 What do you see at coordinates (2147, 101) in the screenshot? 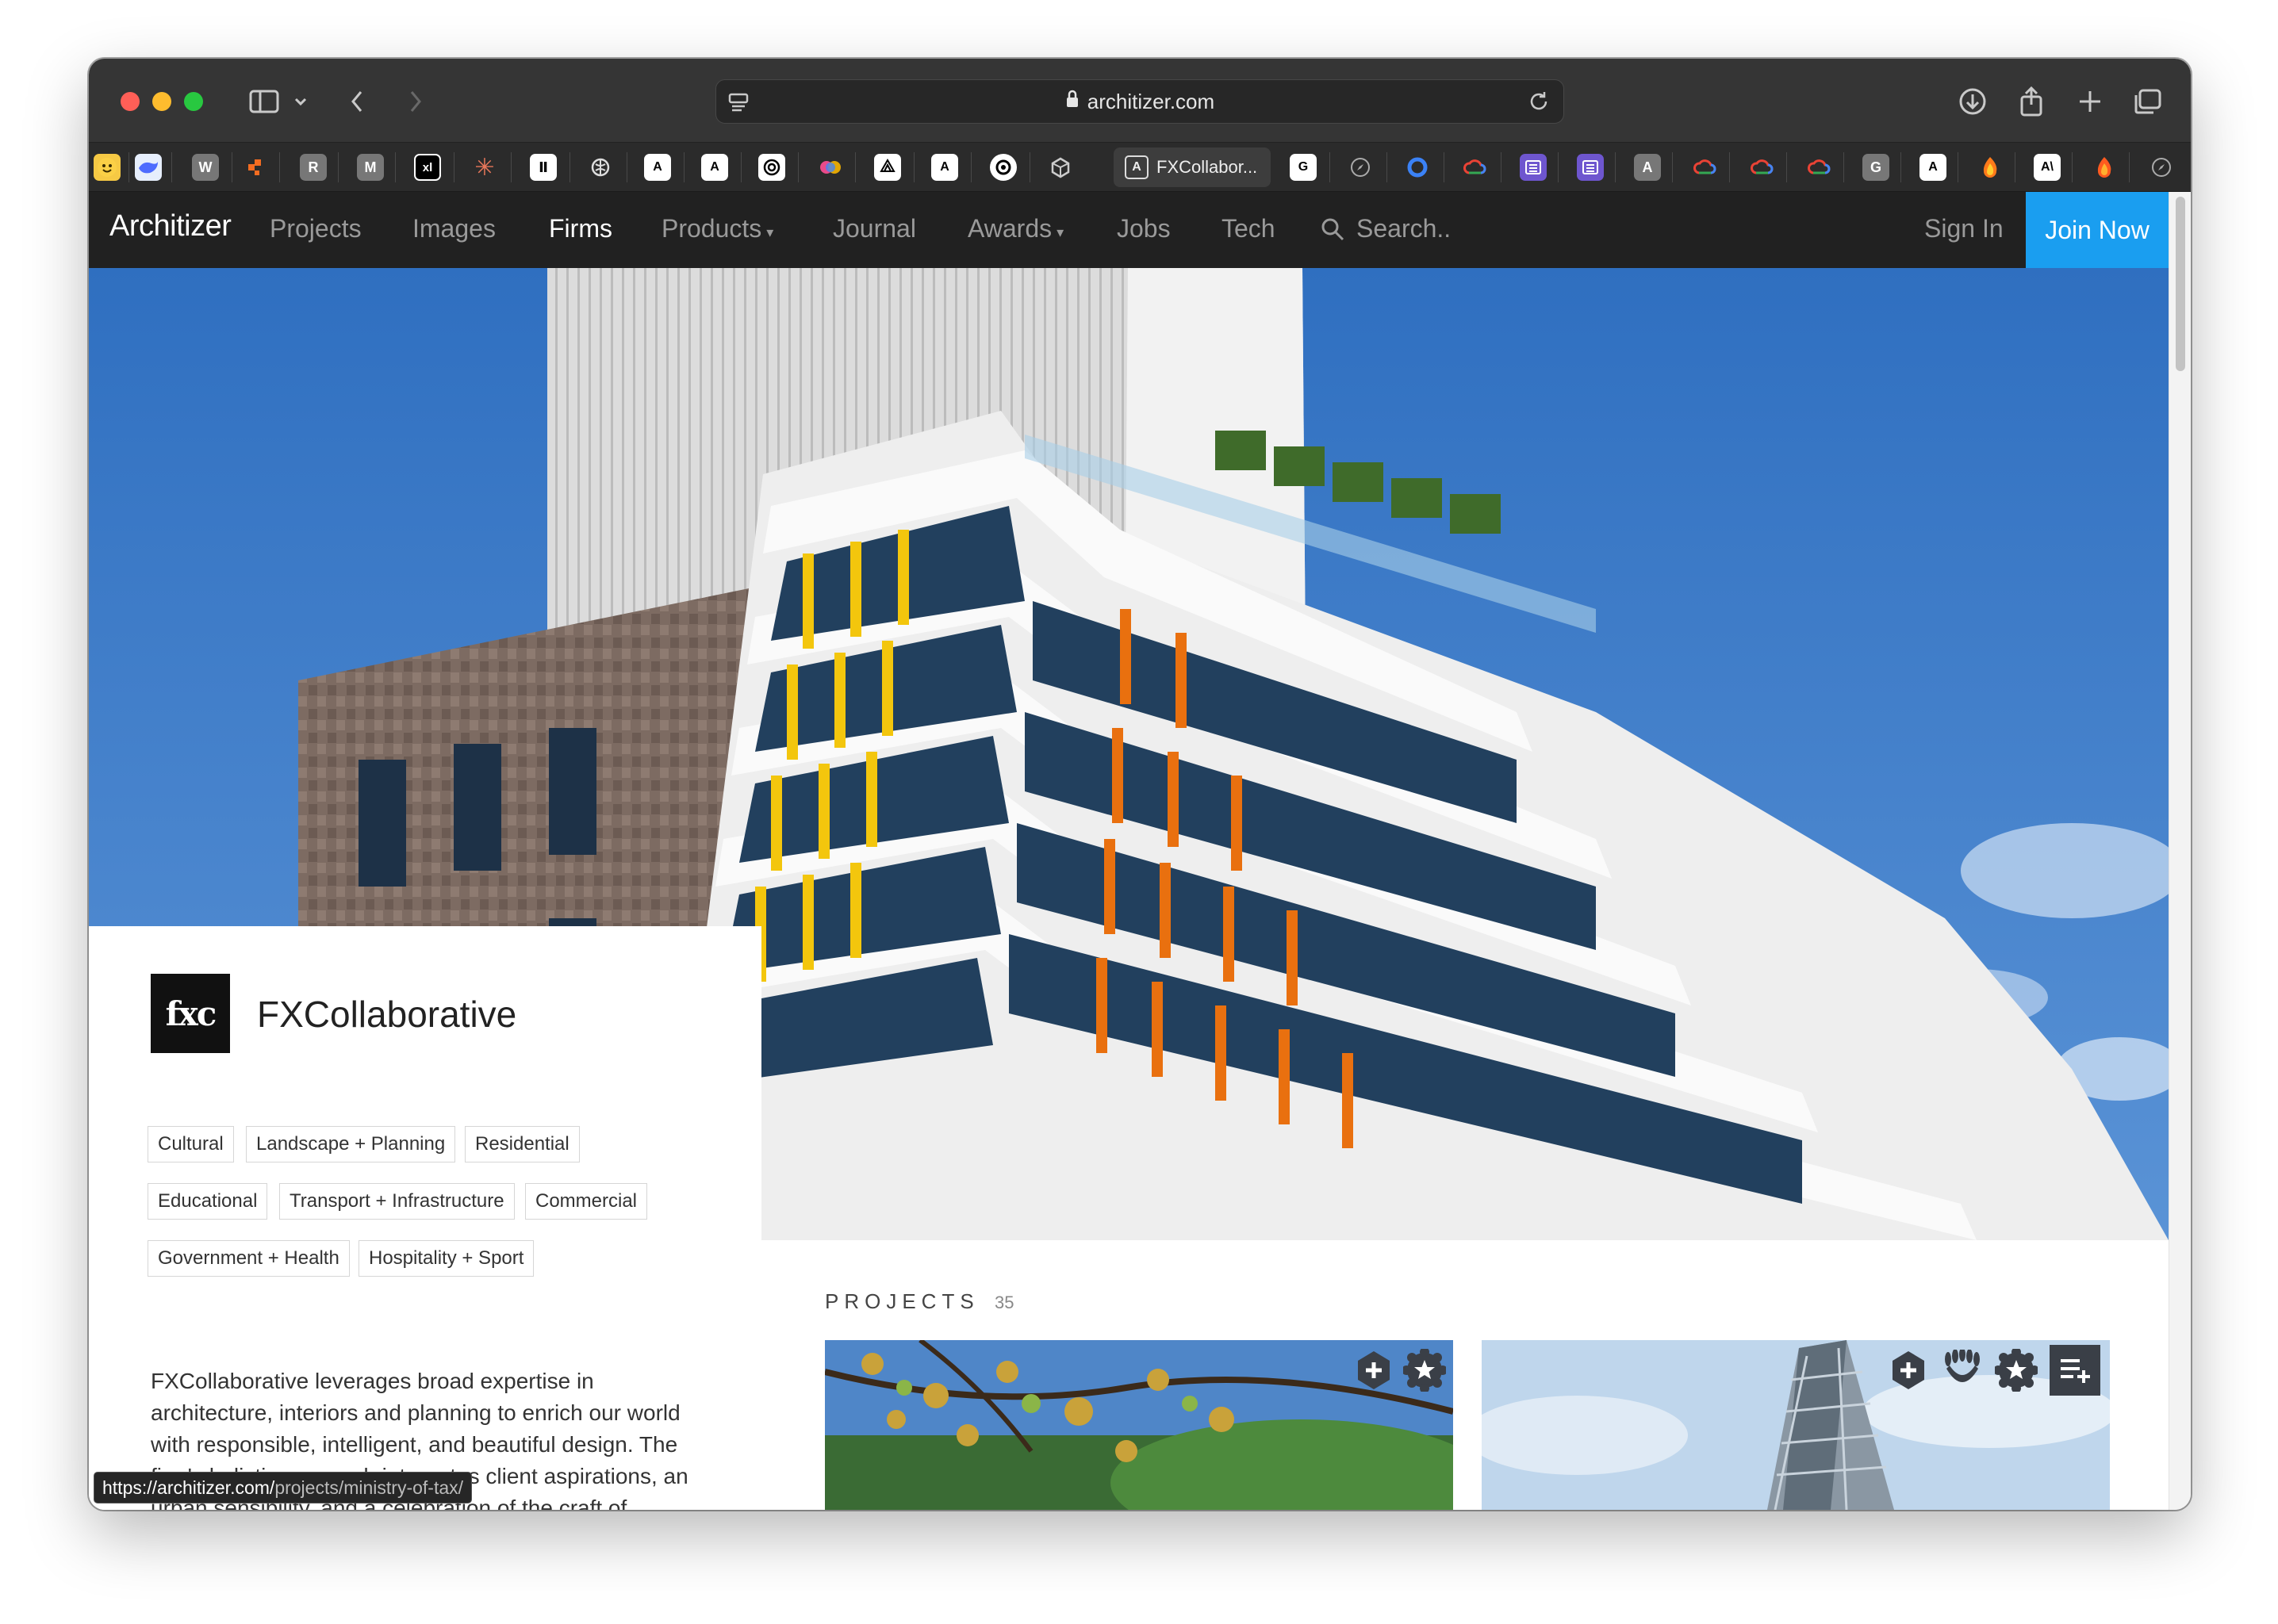
I see `tab-overview-icon` at bounding box center [2147, 101].